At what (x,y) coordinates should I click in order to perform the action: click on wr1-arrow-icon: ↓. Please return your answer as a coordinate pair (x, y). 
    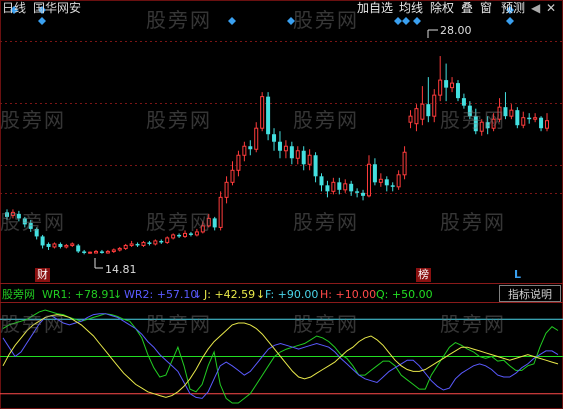
    Looking at the image, I should click on (118, 294).